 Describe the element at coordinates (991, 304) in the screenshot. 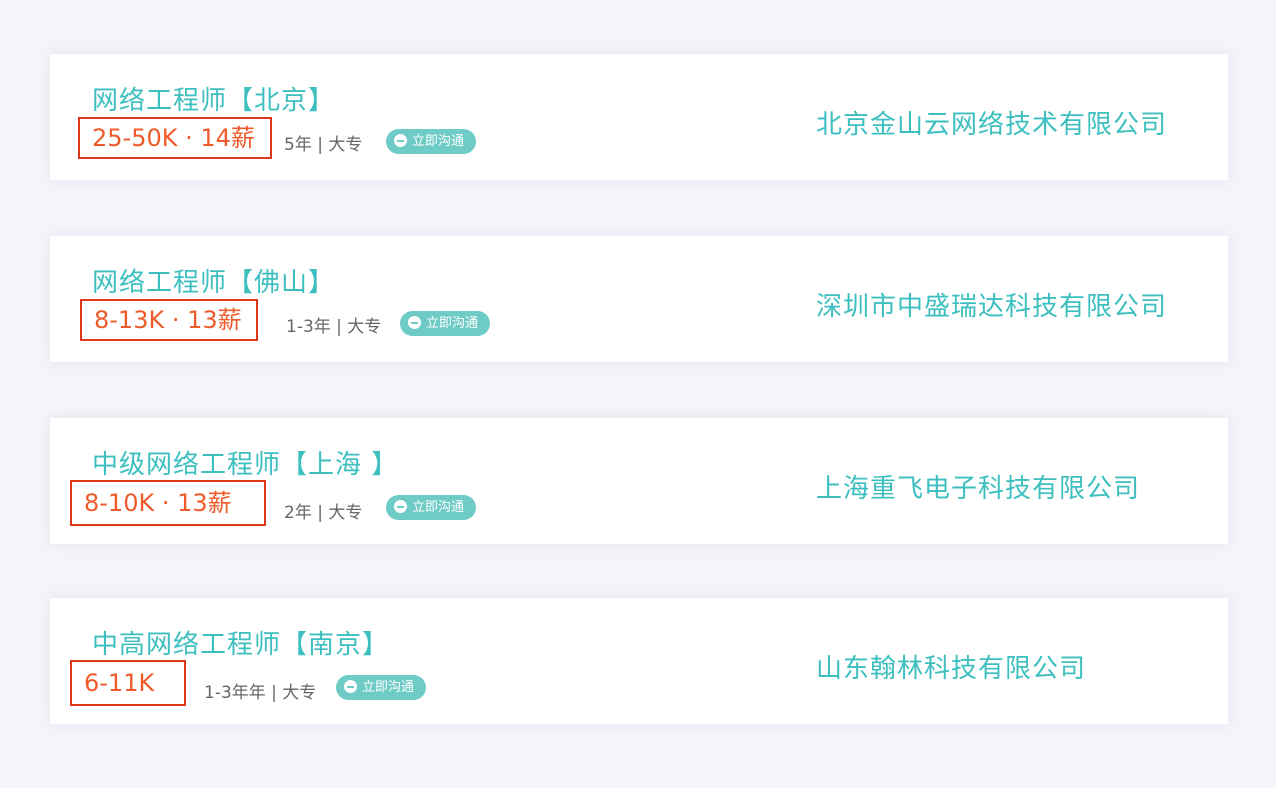

I see `company-name: 深圳市中盛瑞达科技有限公司` at that location.